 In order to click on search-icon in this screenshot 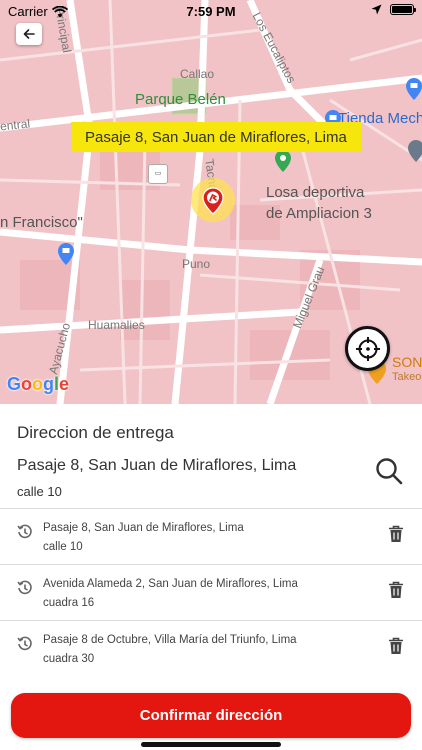, I will do `click(389, 471)`.